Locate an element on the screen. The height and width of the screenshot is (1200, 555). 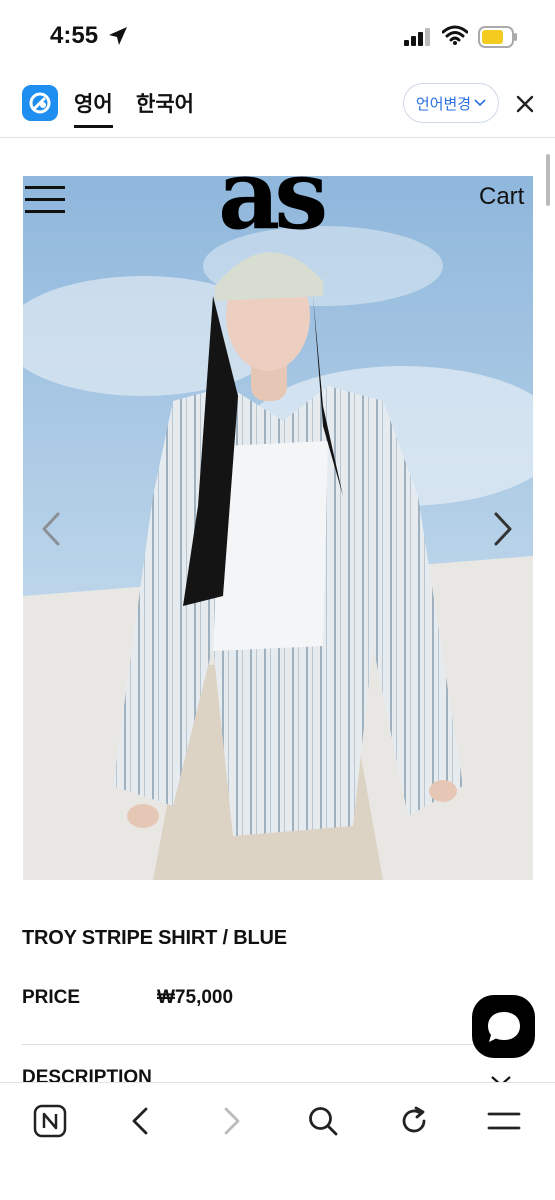
status-time: 4:55 is located at coordinates (74, 35).